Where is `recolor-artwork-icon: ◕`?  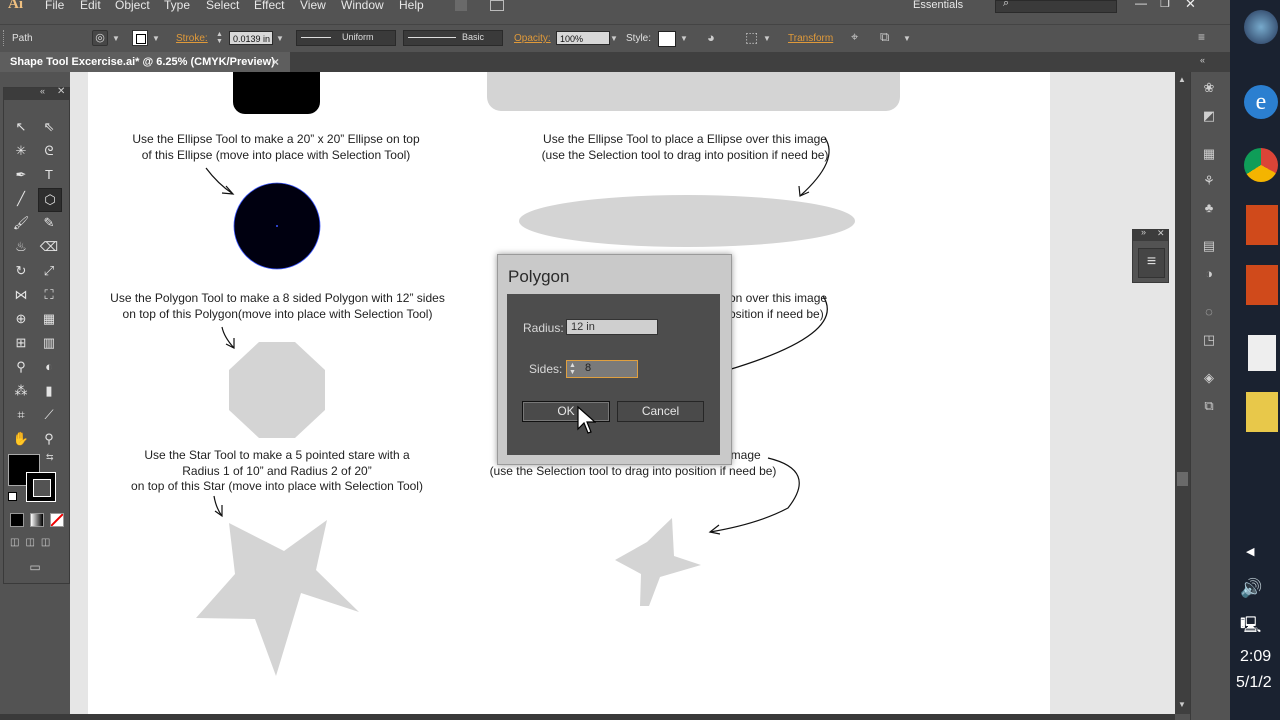 recolor-artwork-icon: ◕ is located at coordinates (711, 37).